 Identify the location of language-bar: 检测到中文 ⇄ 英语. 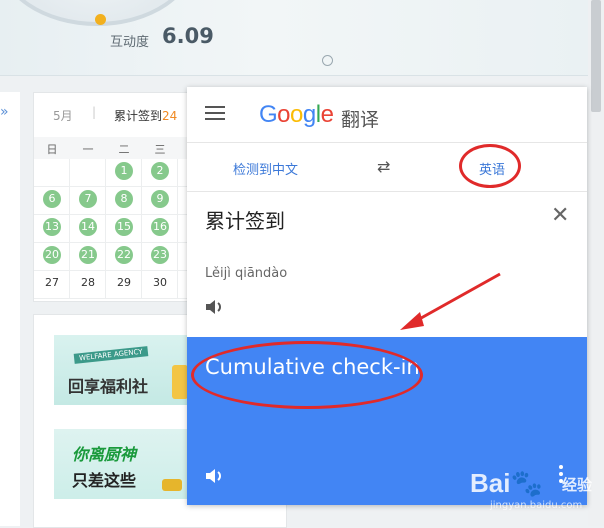
(387, 167).